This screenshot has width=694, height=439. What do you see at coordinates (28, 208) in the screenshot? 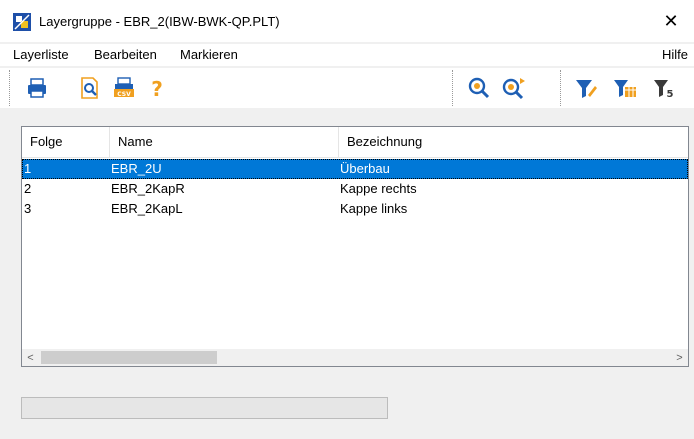
I see `cell-folge: 3` at bounding box center [28, 208].